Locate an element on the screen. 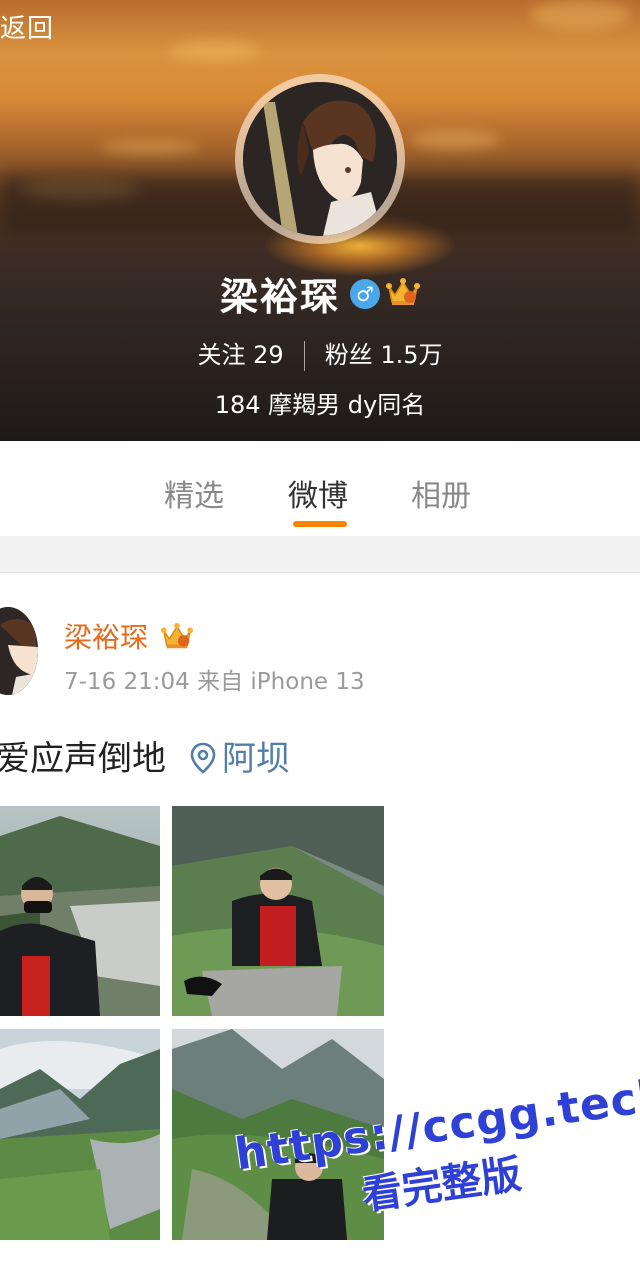 This screenshot has height=1280, width=640. post-meta: 7-16 21:04 来自 iPhone 13 is located at coordinates (214, 682).